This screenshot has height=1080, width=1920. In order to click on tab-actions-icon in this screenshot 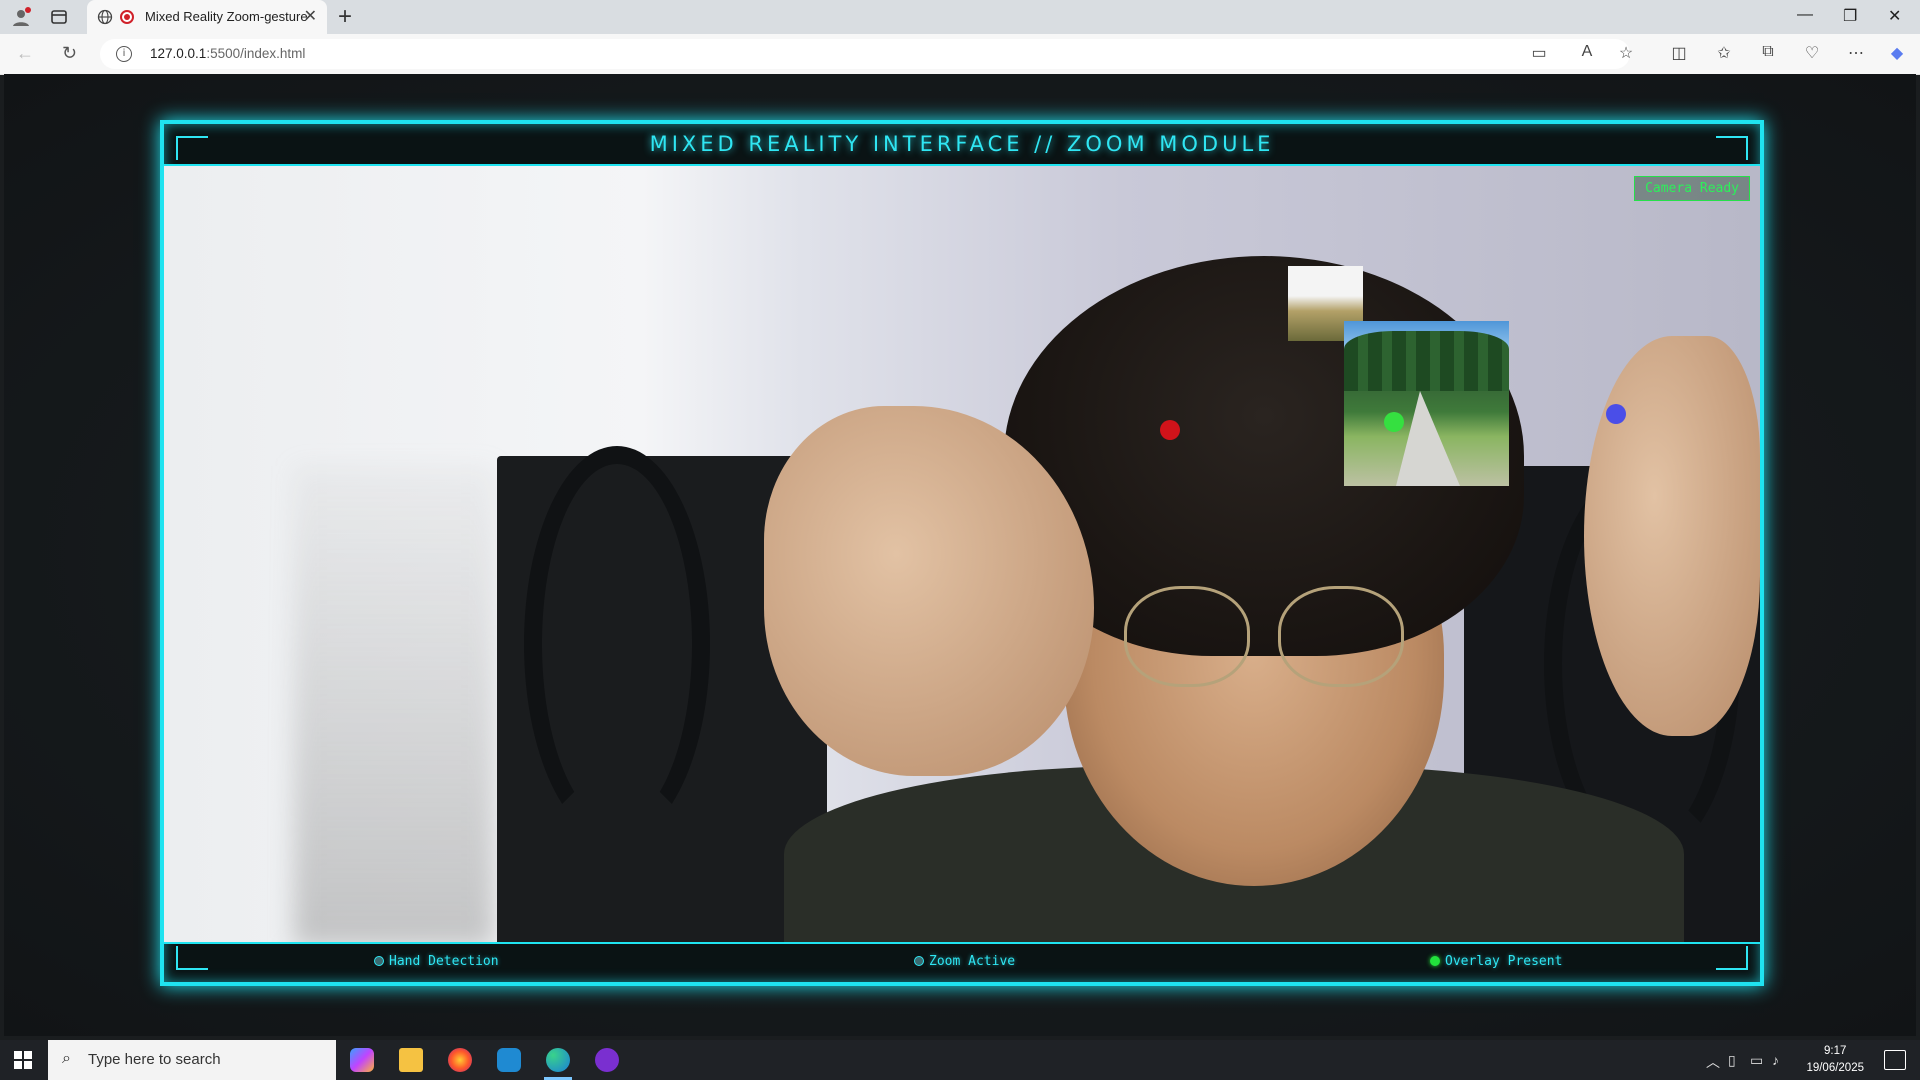, I will do `click(59, 17)`.